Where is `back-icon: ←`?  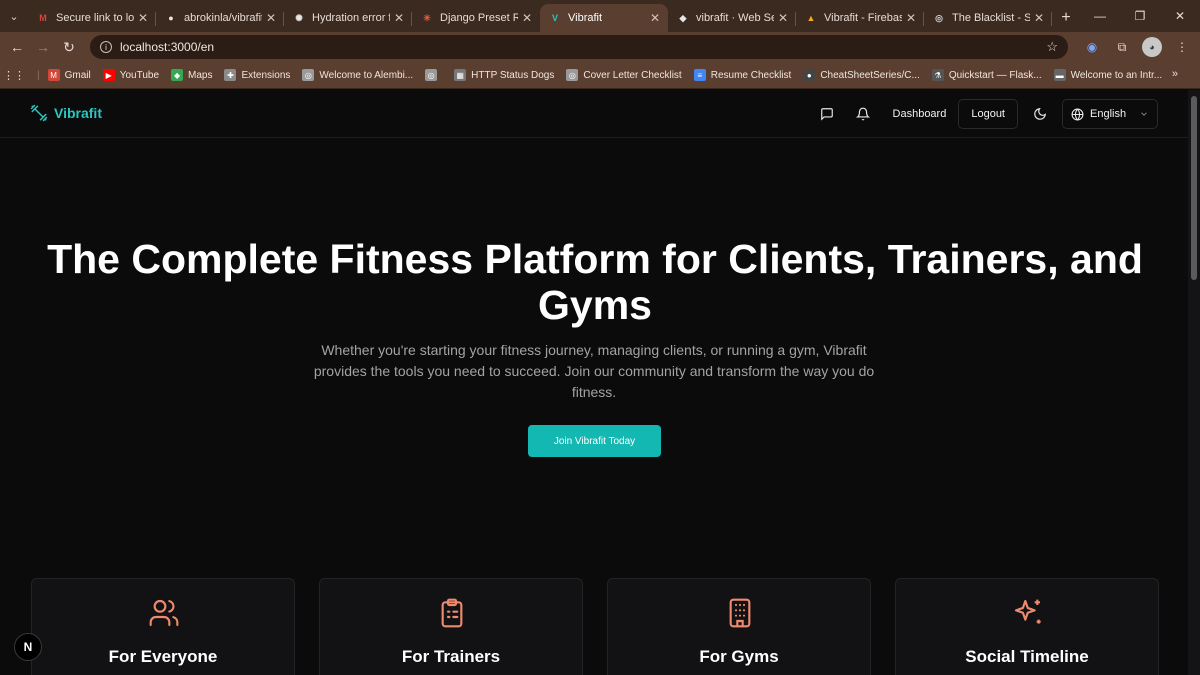
back-icon: ← is located at coordinates (17, 47).